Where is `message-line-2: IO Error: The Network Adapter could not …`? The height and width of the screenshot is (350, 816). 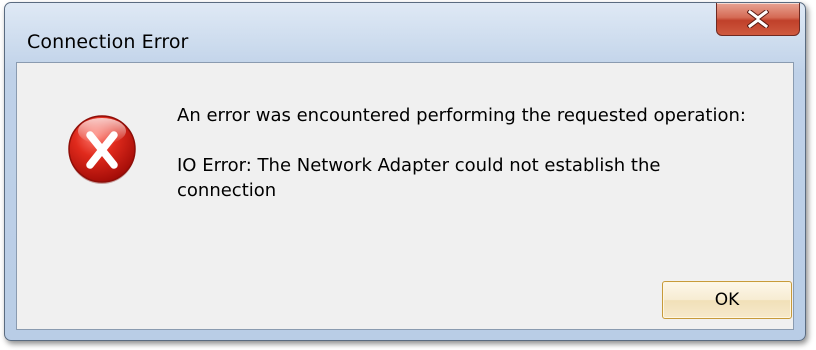 message-line-2: IO Error: The Network Adapter could not … is located at coordinates (419, 178).